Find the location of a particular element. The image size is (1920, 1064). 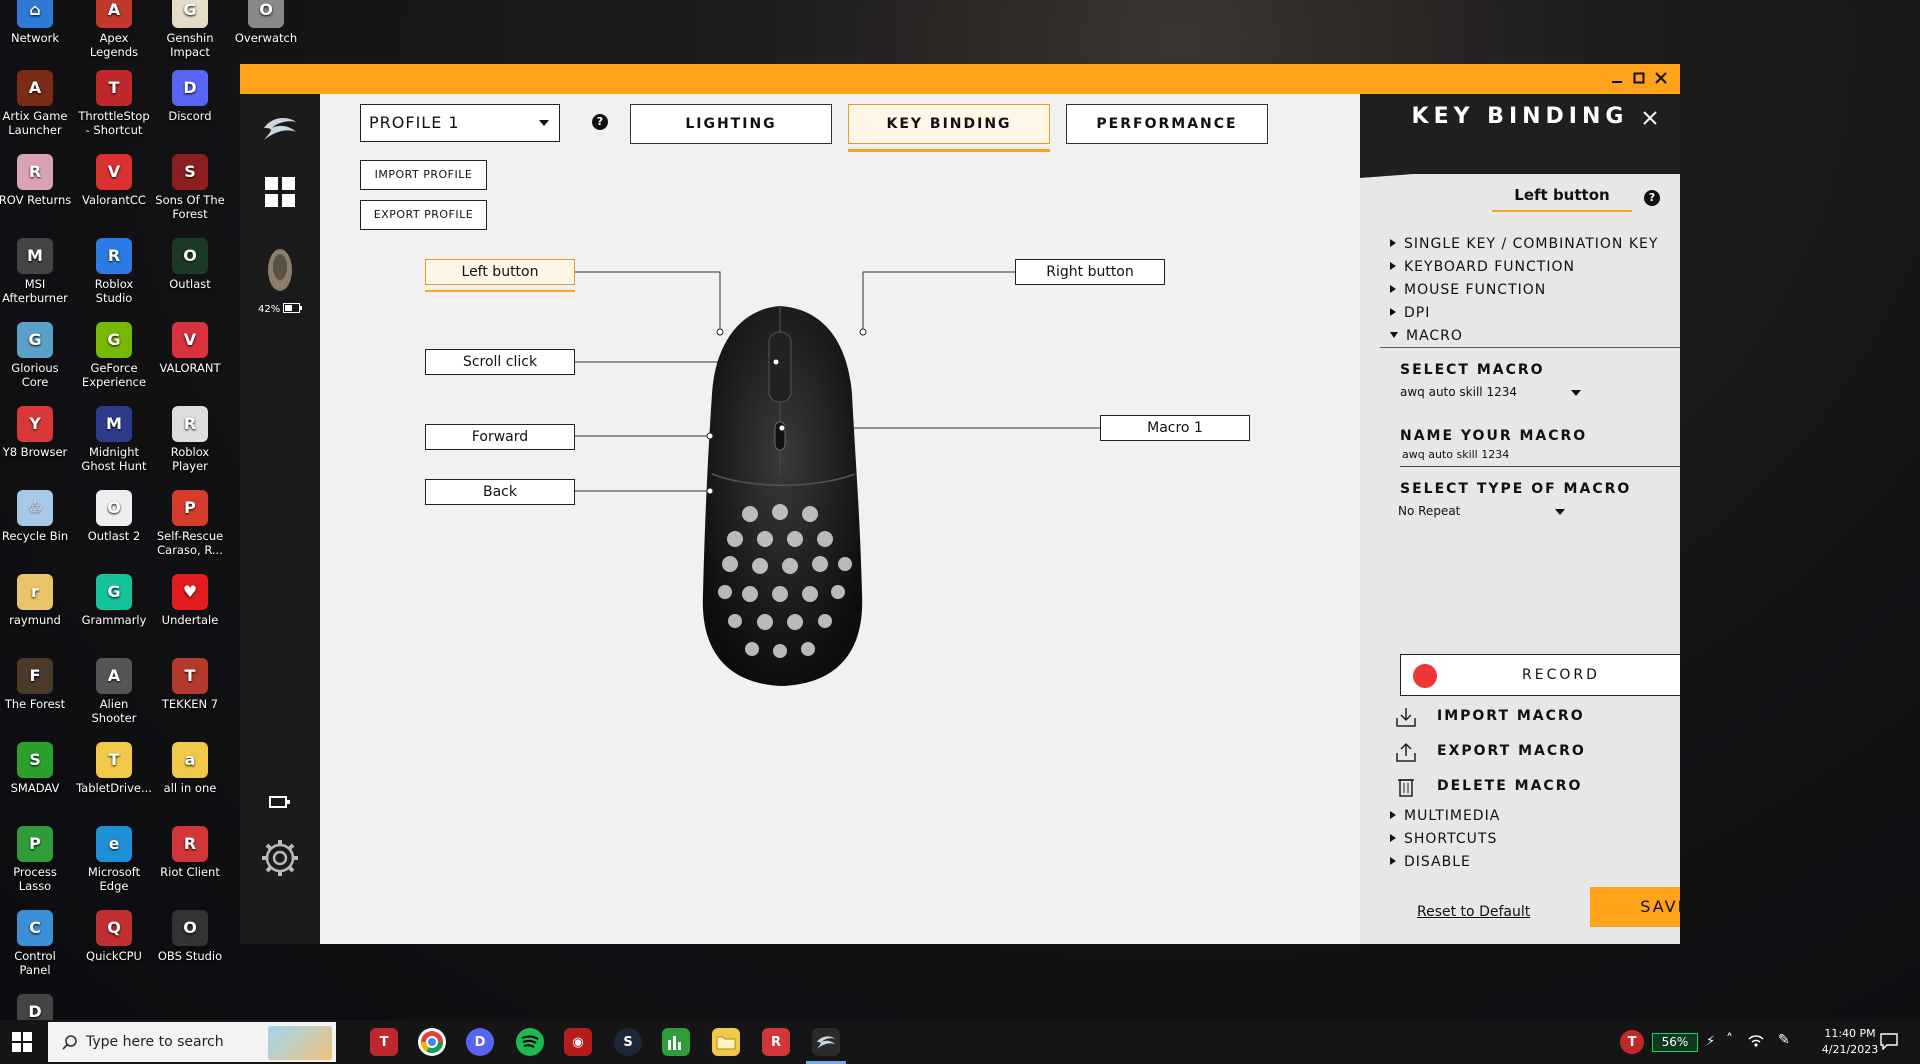

device-switch-icon is located at coordinates (280, 802).